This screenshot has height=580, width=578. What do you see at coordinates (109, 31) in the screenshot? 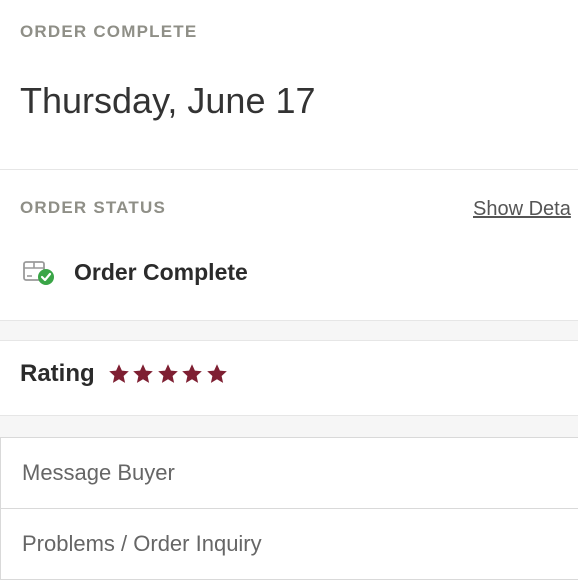
I see `order-complete-eyebrow: ORDER COMPLETE` at bounding box center [109, 31].